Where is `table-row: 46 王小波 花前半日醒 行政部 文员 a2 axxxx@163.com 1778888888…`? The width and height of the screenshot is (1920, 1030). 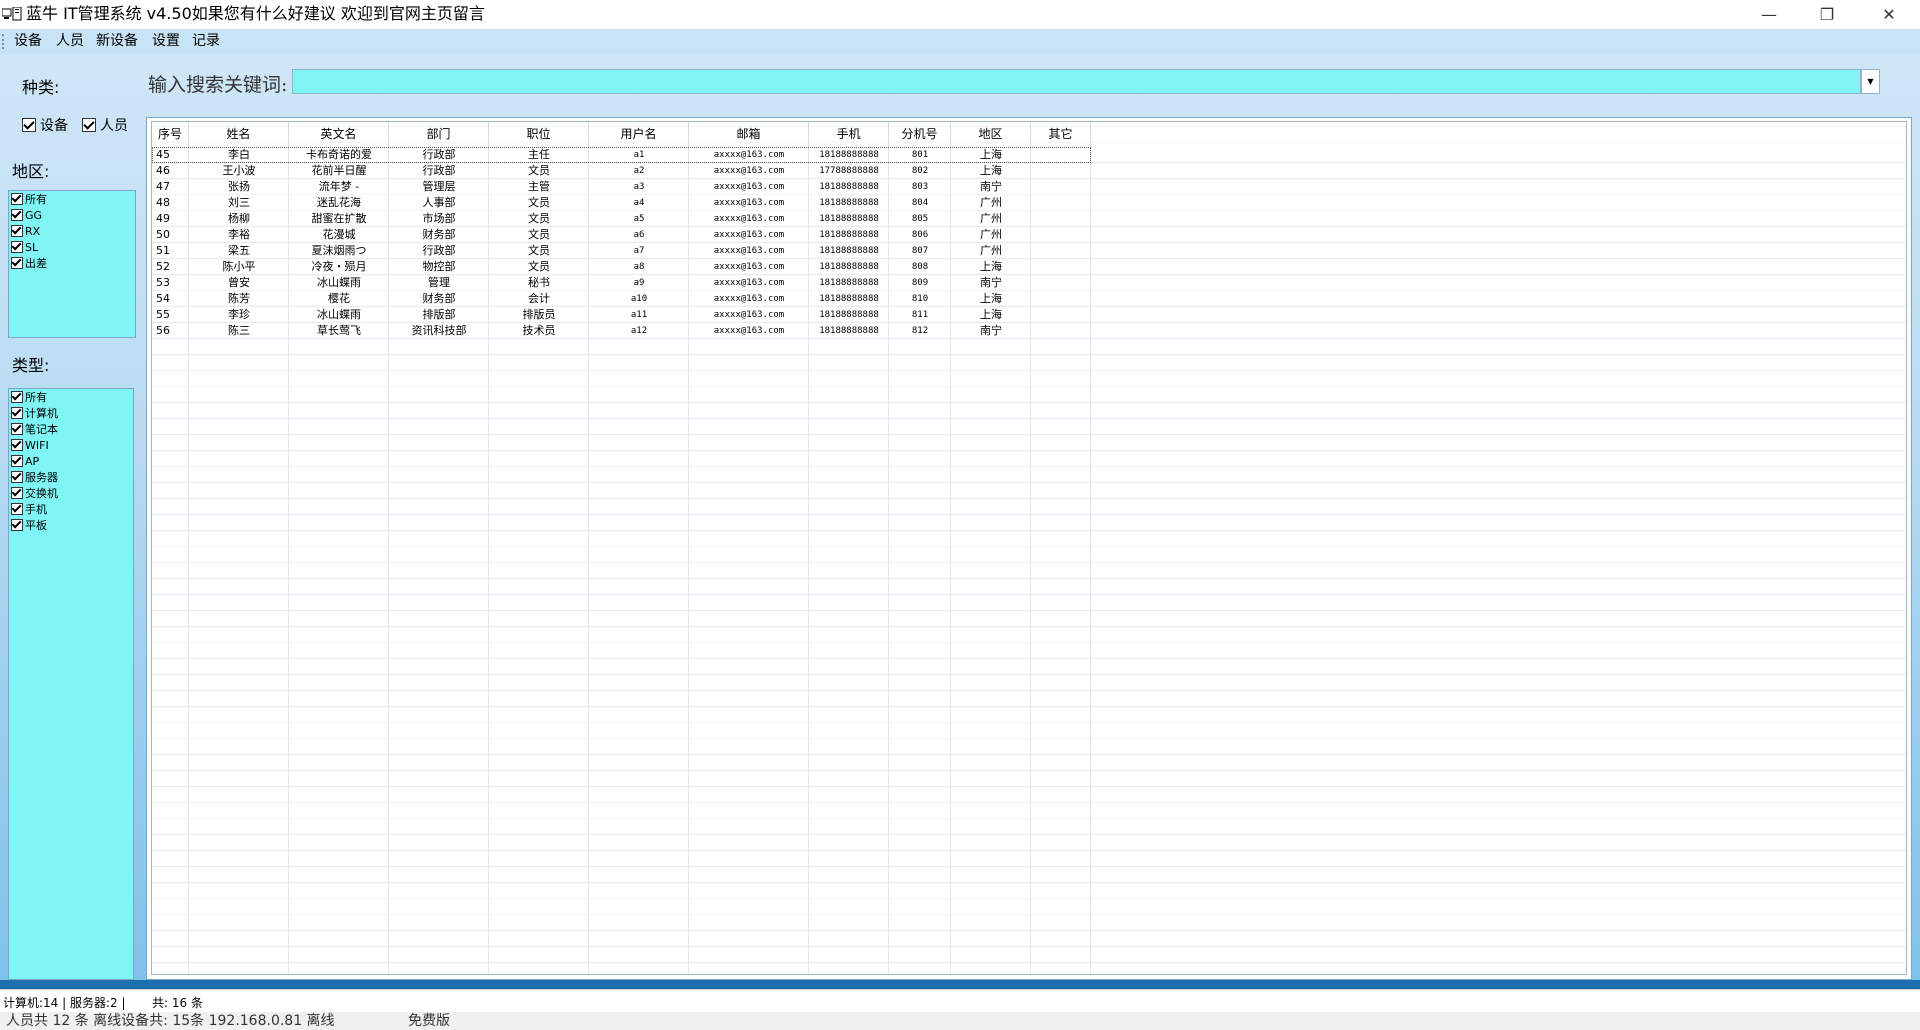 table-row: 46 王小波 花前半日醒 行政部 文员 a2 axxxx@163.com 1778888888… is located at coordinates (621, 171).